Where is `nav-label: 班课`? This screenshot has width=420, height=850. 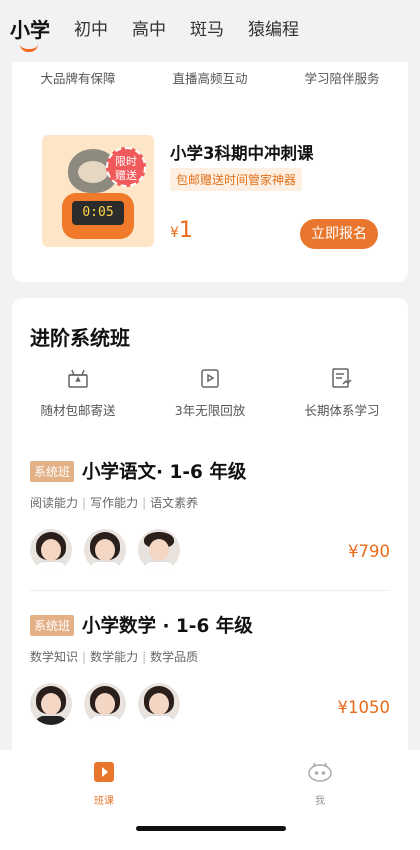 nav-label: 班课 is located at coordinates (104, 801).